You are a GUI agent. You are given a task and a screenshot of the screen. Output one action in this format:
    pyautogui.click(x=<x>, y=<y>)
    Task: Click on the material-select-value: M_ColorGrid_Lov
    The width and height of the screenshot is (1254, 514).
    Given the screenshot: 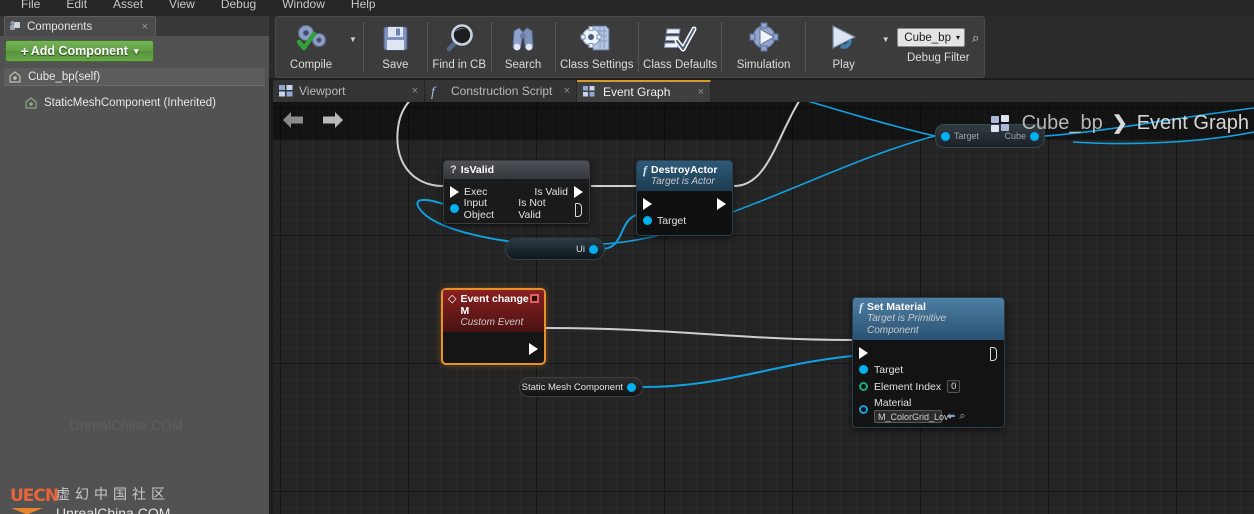 What is the action you would take?
    pyautogui.click(x=913, y=416)
    